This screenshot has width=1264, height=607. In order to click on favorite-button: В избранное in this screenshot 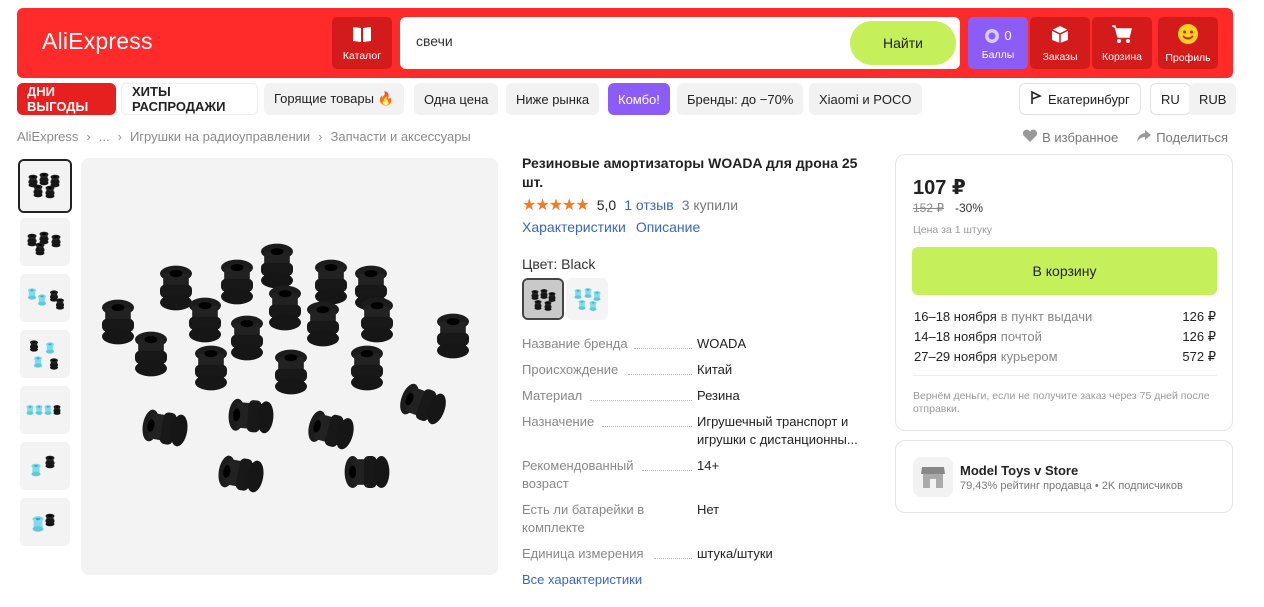, I will do `click(1070, 137)`.